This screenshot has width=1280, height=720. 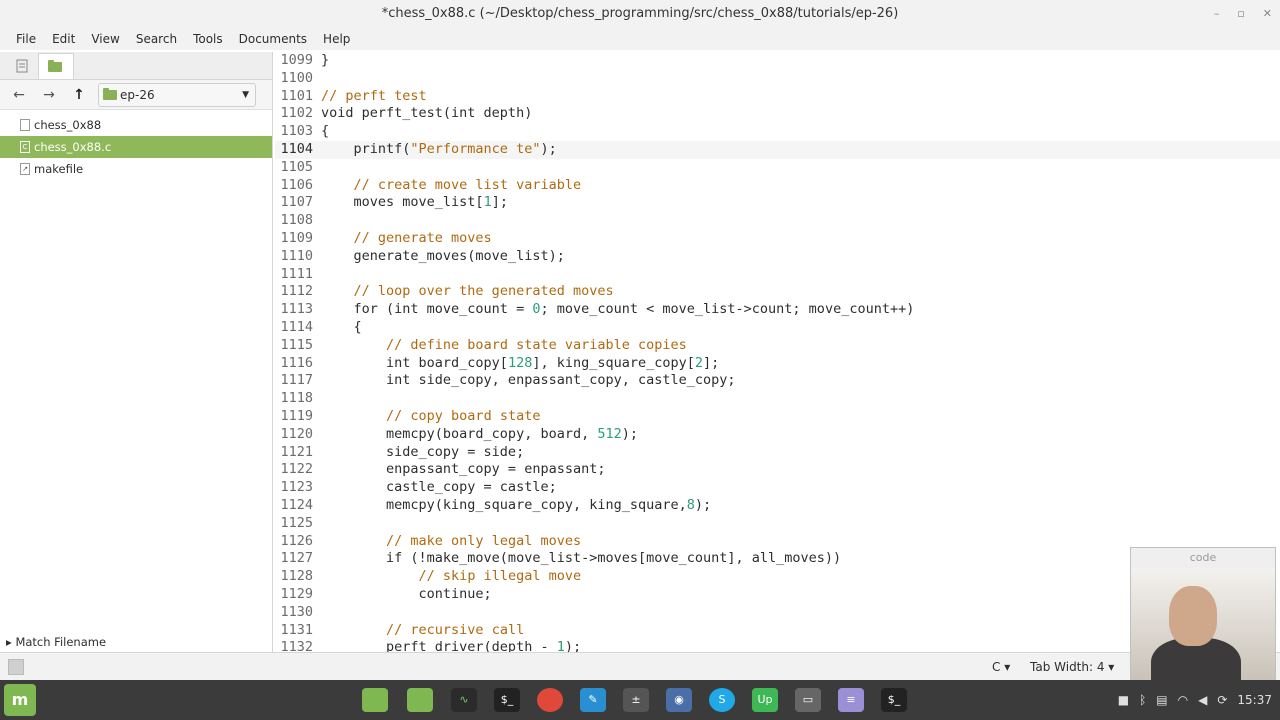 I want to click on code-line: 1111, so click(x=777, y=275).